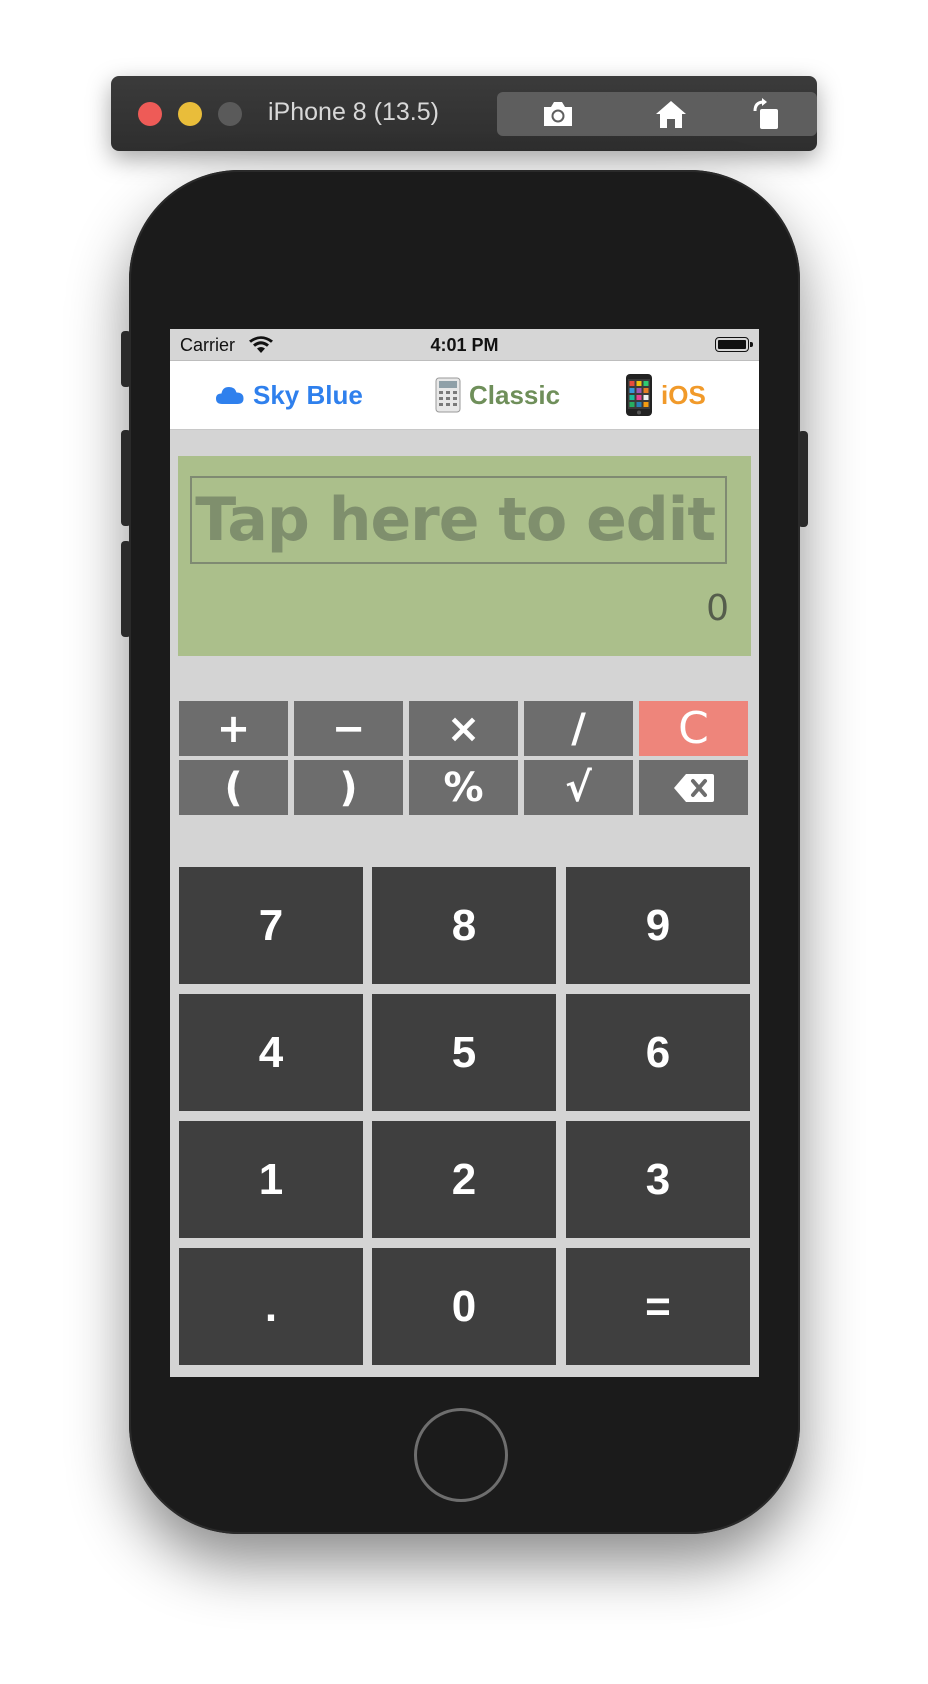 The image size is (928, 1684). I want to click on rotate-icon, so click(765, 113).